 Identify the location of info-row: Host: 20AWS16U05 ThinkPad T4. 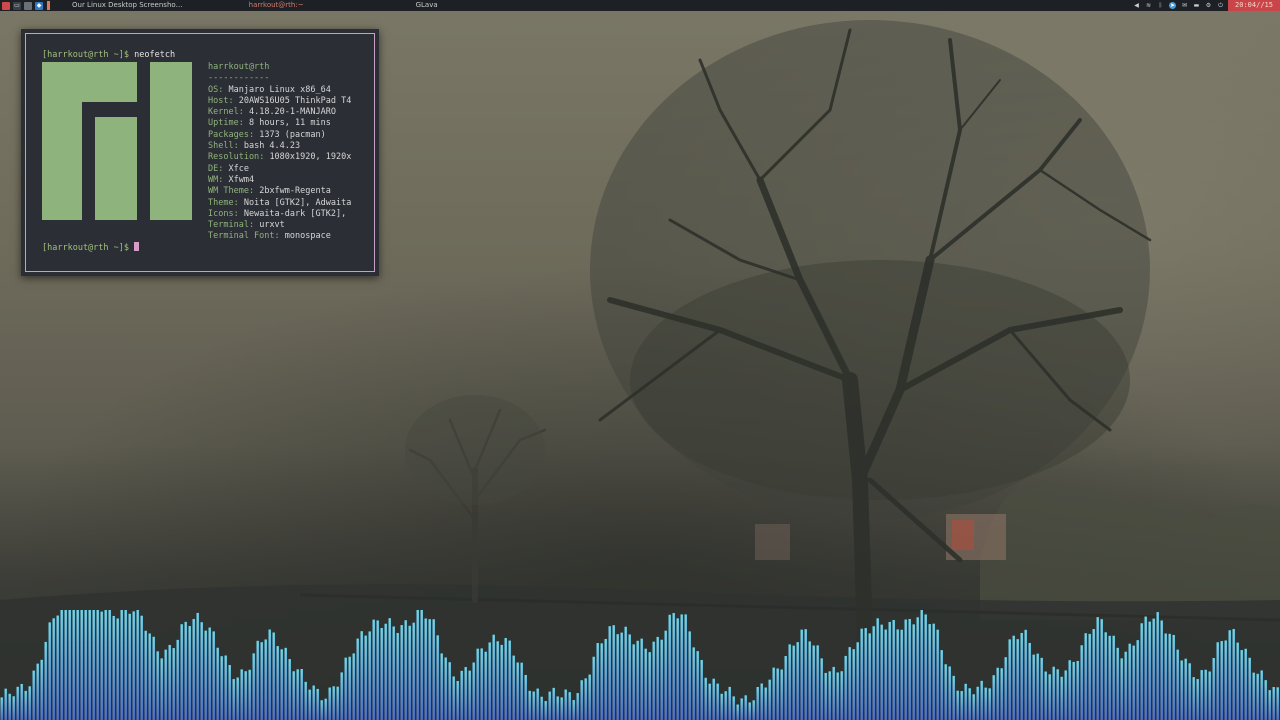
(280, 100).